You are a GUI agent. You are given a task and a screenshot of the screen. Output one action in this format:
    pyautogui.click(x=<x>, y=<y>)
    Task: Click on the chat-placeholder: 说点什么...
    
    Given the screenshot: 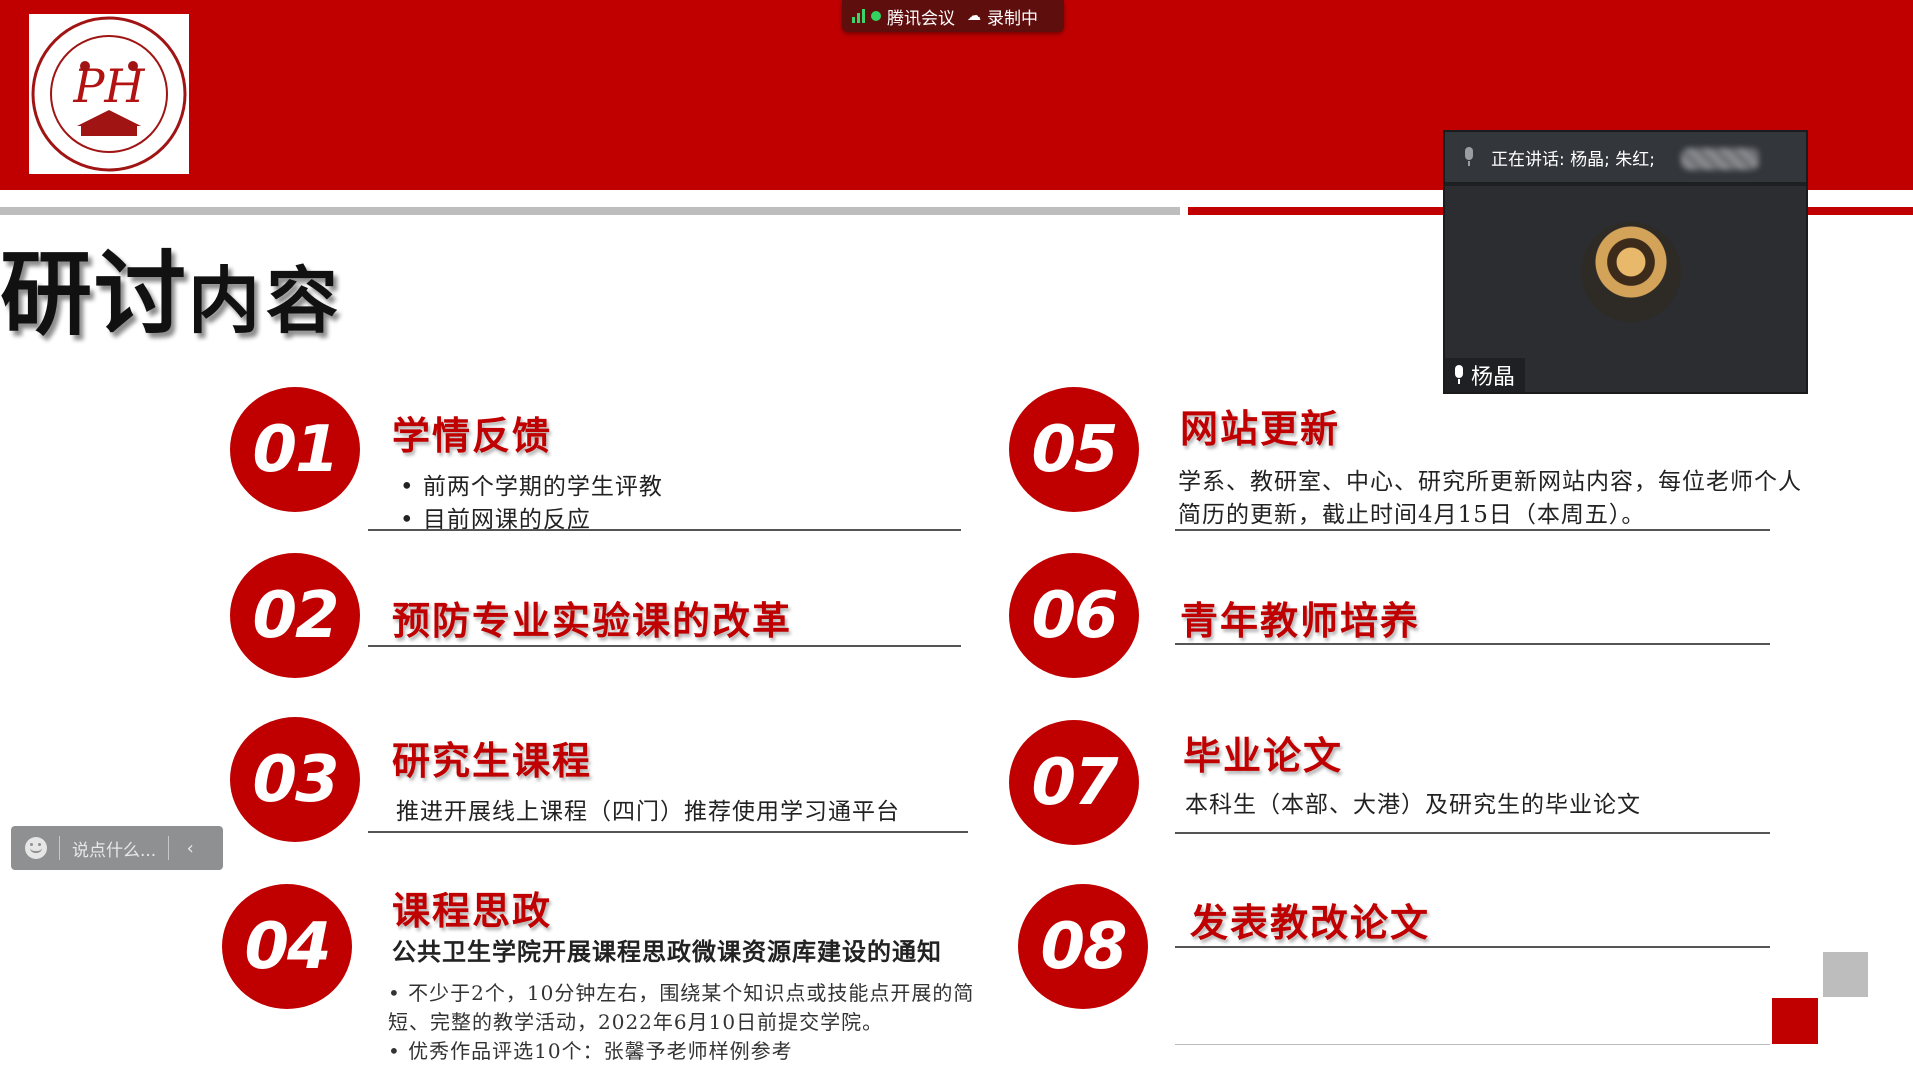 What is the action you would take?
    pyautogui.click(x=114, y=848)
    